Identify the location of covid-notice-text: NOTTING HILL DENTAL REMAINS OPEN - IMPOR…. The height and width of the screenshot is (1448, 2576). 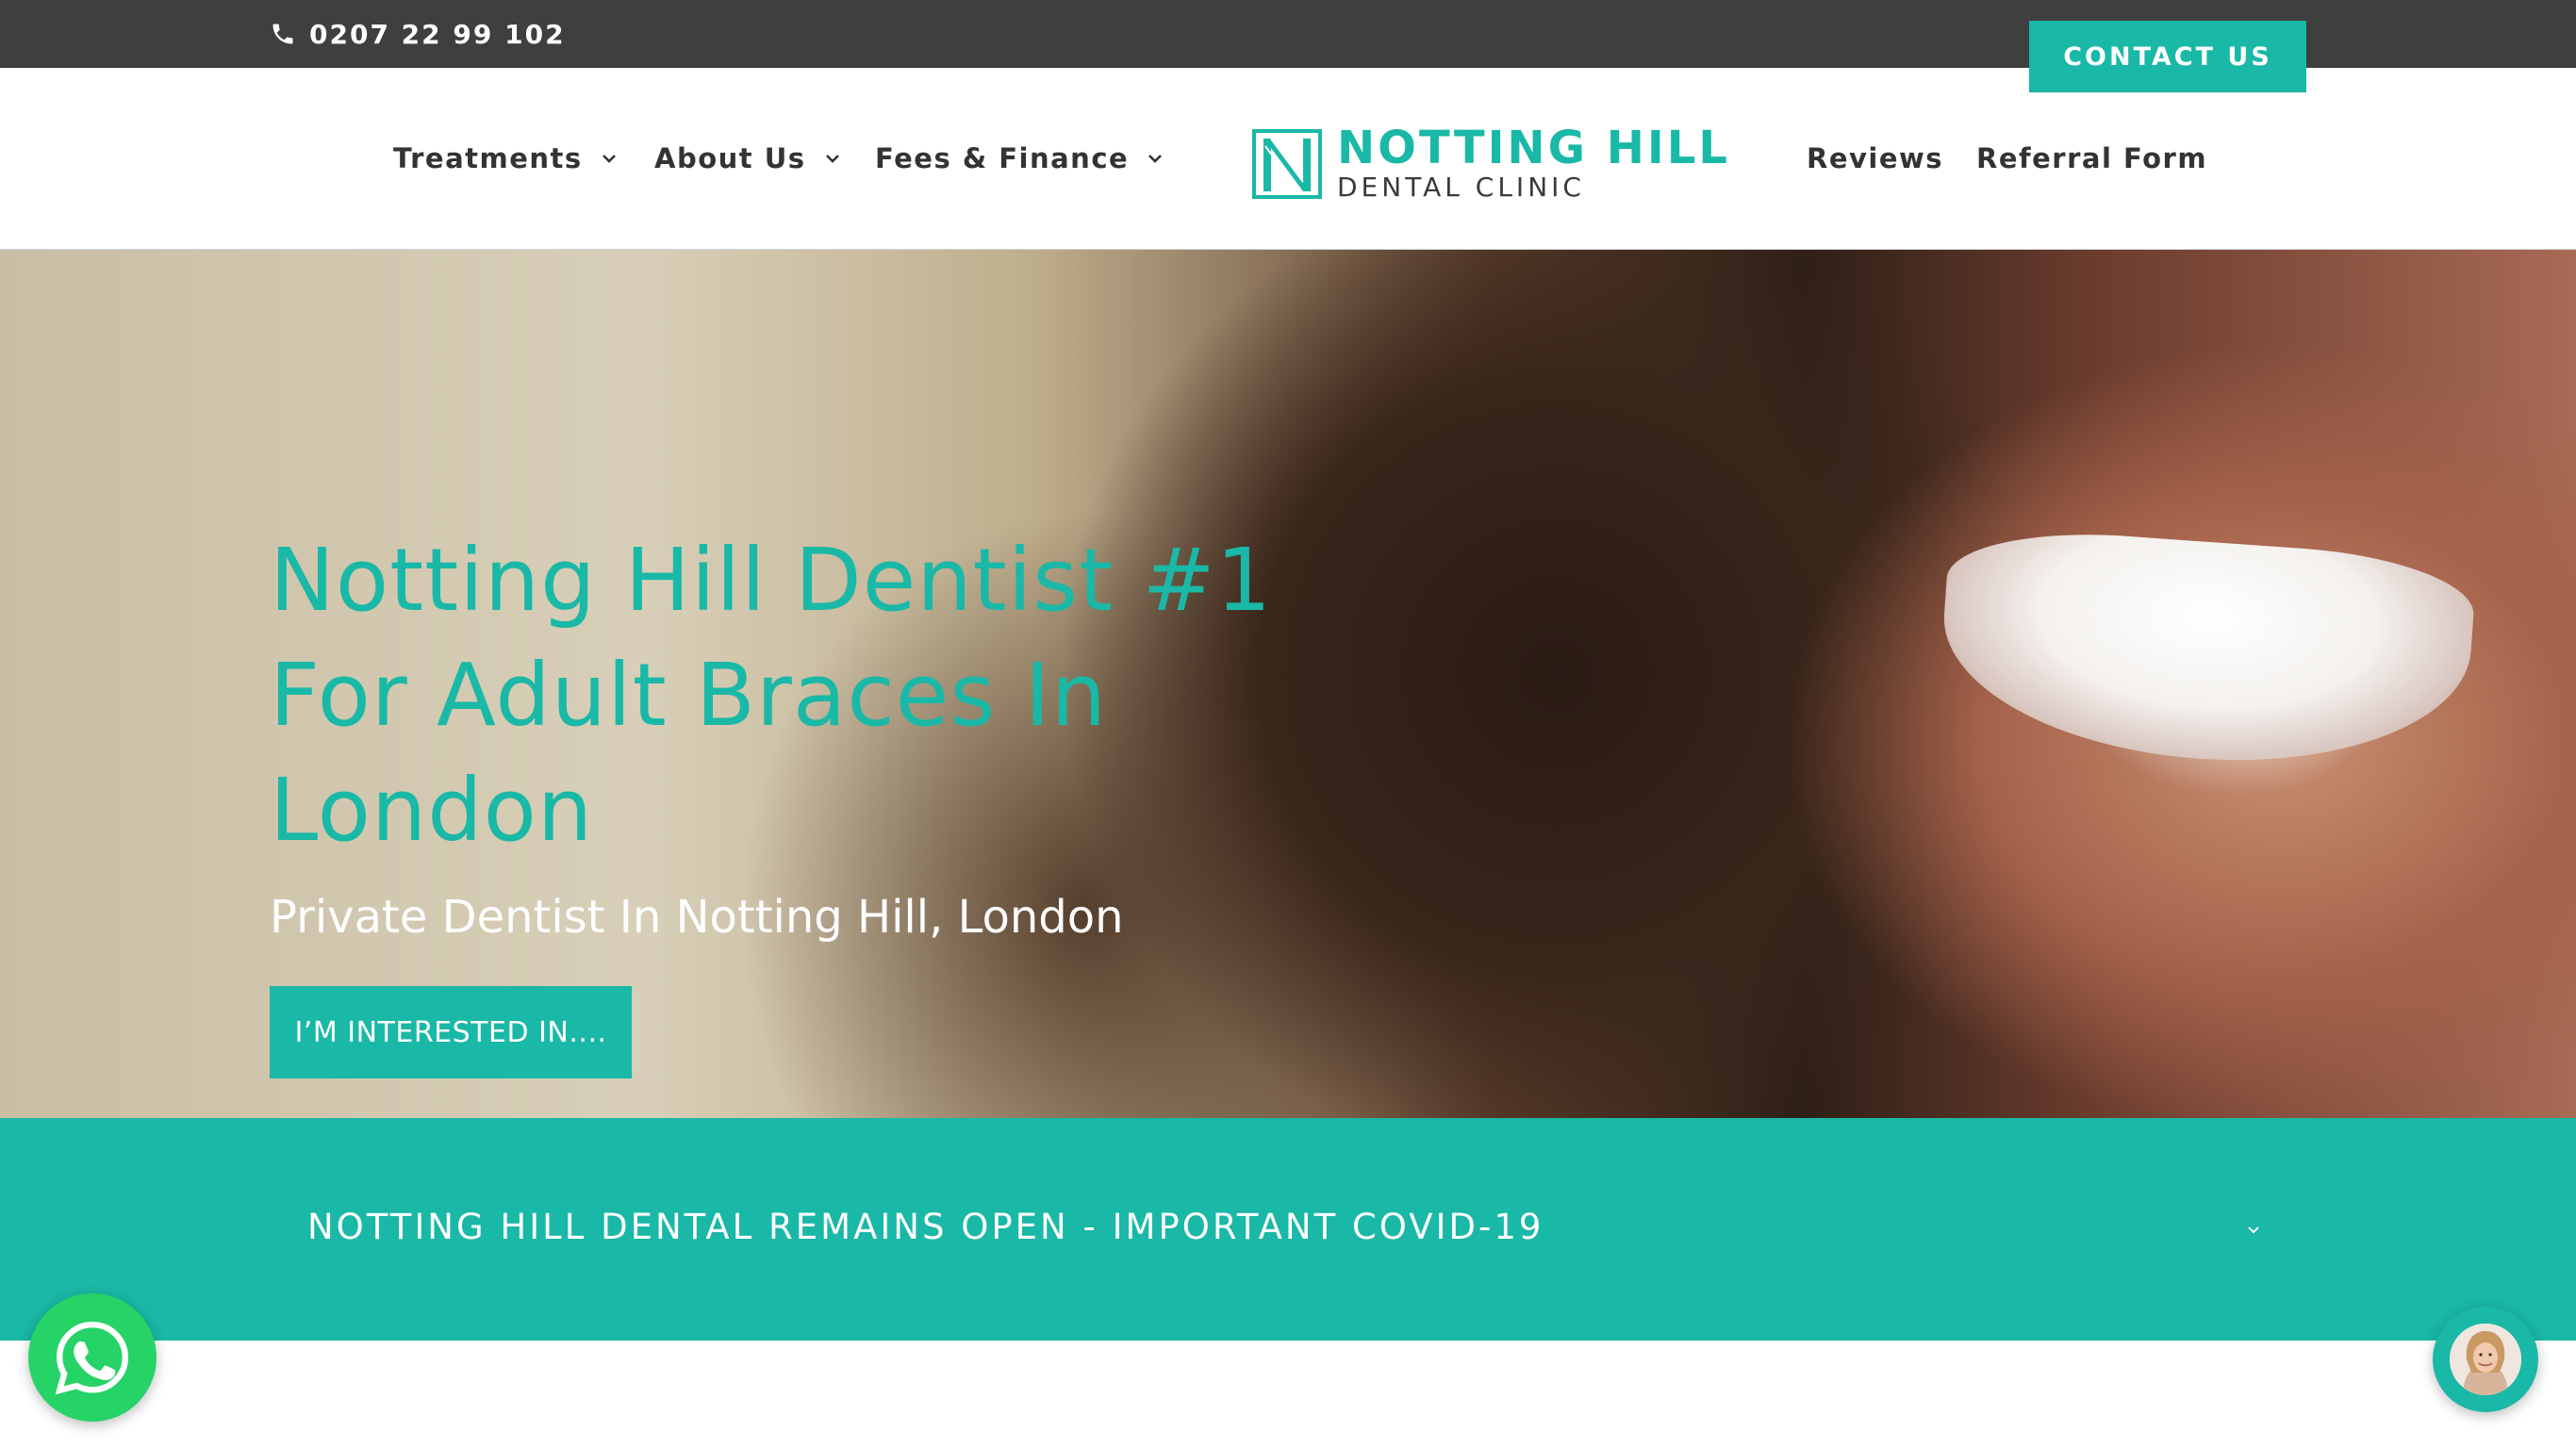
(925, 1227).